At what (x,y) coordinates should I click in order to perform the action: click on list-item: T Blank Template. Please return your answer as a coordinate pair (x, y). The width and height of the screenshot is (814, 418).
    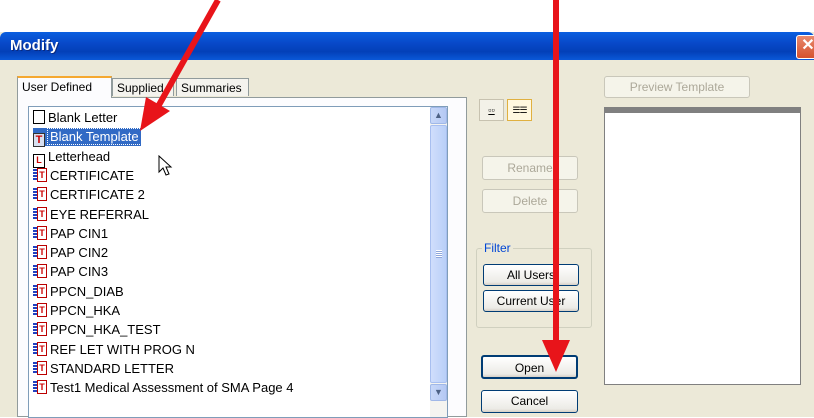
    Looking at the image, I should click on (87, 138).